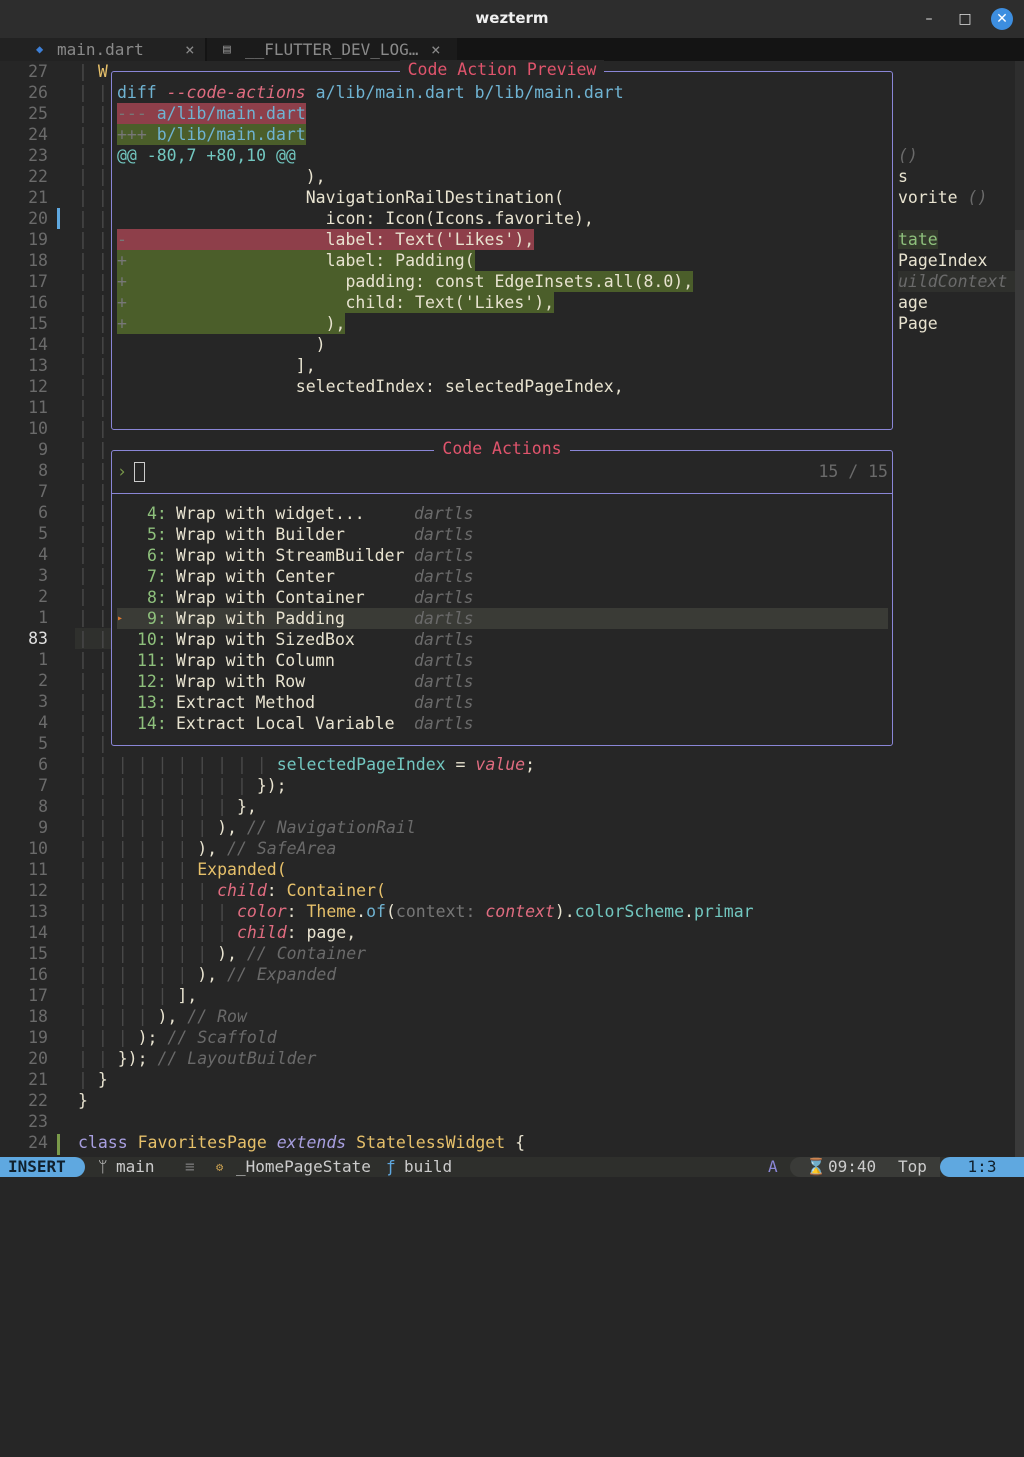 This screenshot has width=1024, height=1457. Describe the element at coordinates (162, 1016) in the screenshot. I see `code-text: | | | | ), // Row` at that location.